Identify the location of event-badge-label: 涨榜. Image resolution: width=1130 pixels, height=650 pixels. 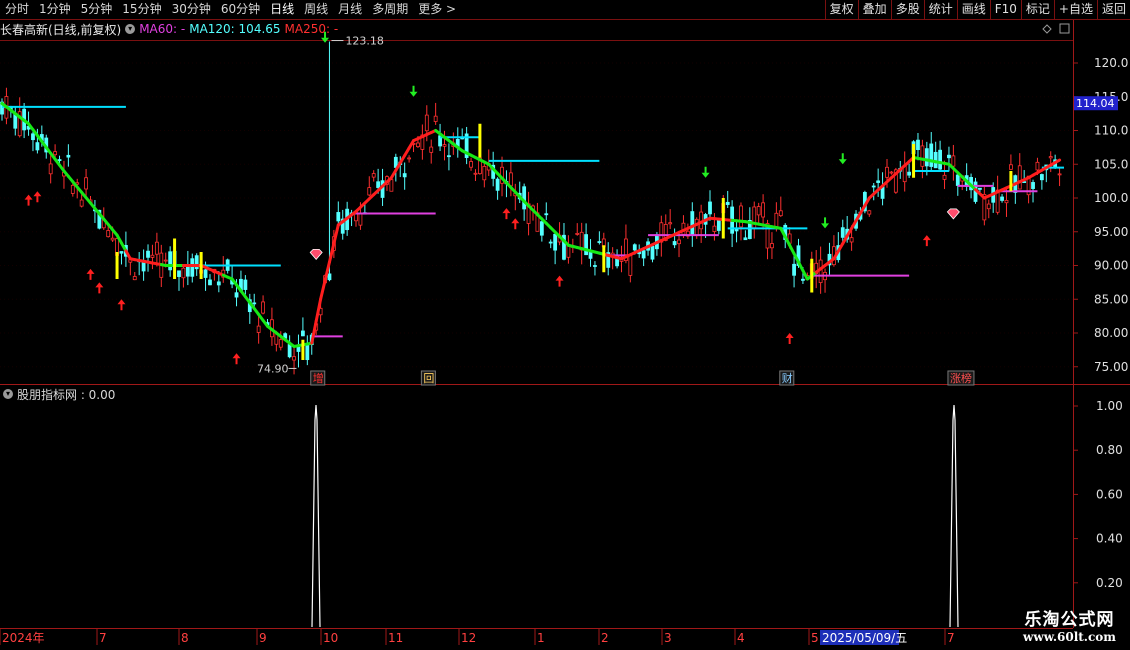
(961, 378).